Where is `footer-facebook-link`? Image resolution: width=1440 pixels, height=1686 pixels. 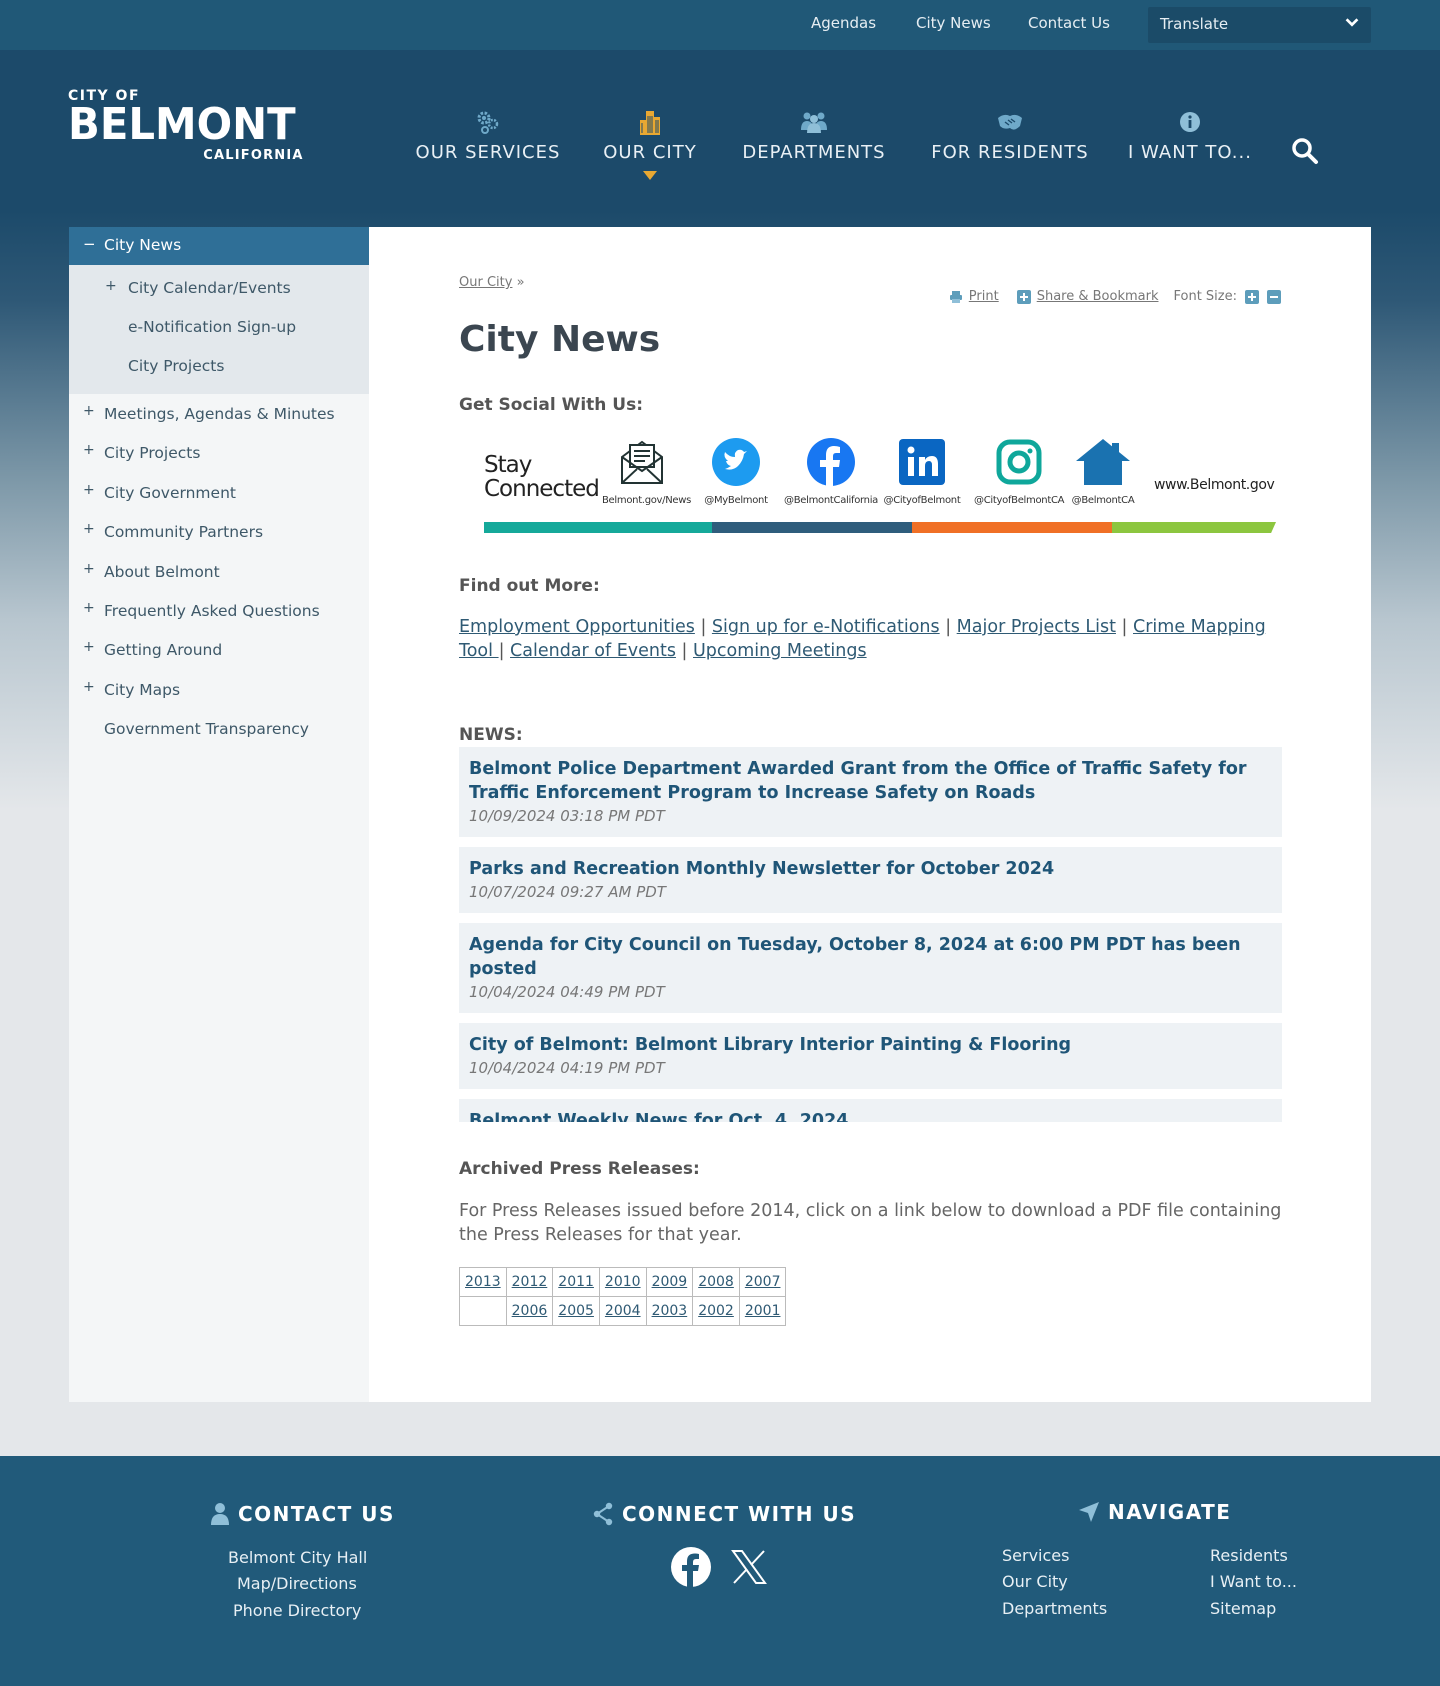
footer-facebook-link is located at coordinates (691, 1569).